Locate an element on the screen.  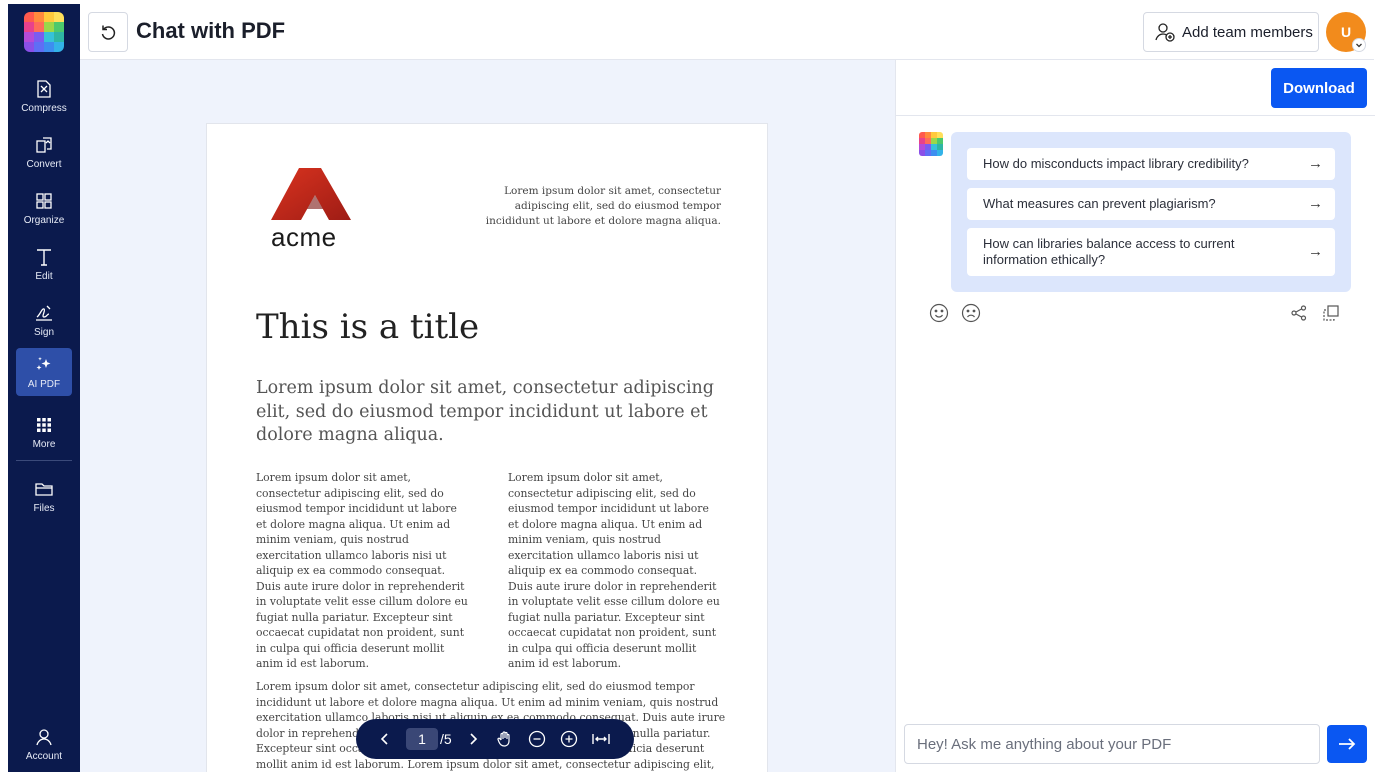
sidebar-item-label: More is located at coordinates (44, 444).